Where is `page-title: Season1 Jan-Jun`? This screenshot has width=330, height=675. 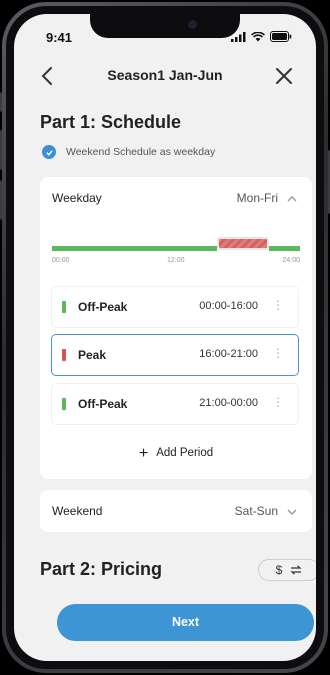 page-title: Season1 Jan-Jun is located at coordinates (165, 75).